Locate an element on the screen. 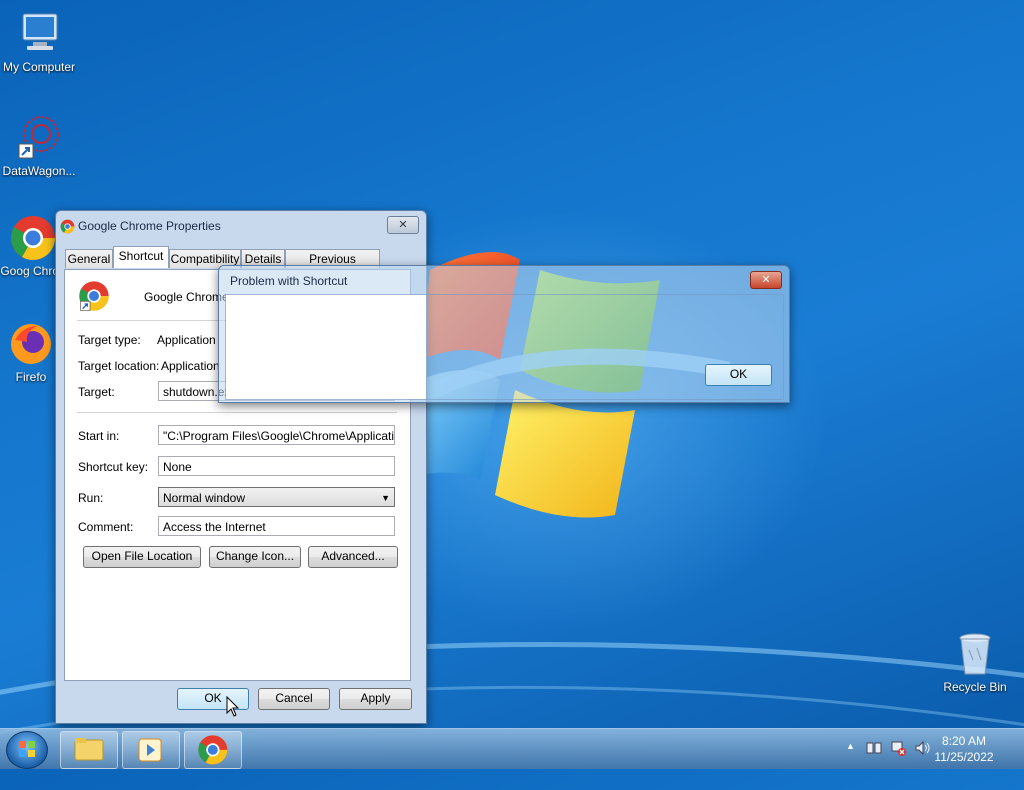  start-button is located at coordinates (27, 750).